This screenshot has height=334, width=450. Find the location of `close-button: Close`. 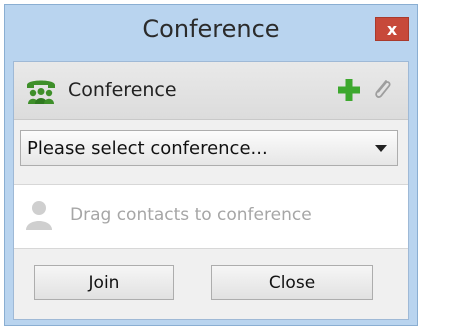

close-button: Close is located at coordinates (292, 282).